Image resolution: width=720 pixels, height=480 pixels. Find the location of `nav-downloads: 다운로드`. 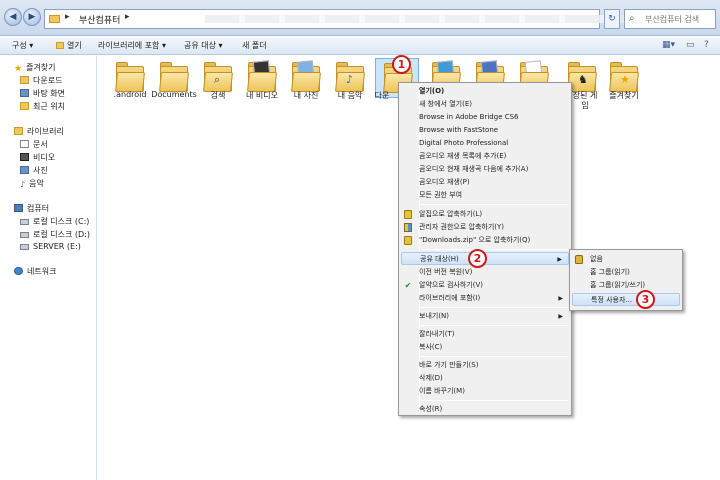

nav-downloads: 다운로드 is located at coordinates (41, 80).